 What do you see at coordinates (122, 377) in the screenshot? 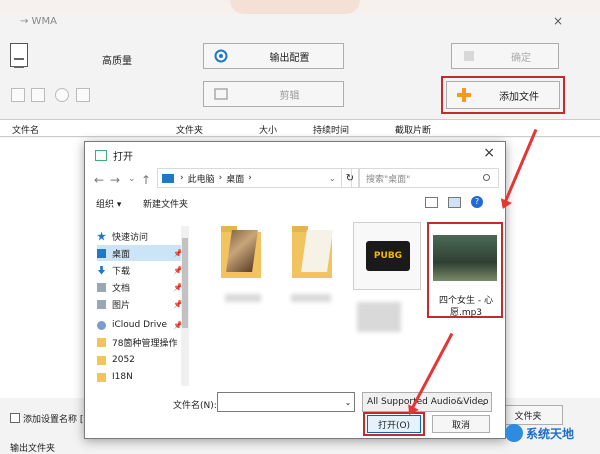
I see `sidebar-label: I18N` at bounding box center [122, 377].